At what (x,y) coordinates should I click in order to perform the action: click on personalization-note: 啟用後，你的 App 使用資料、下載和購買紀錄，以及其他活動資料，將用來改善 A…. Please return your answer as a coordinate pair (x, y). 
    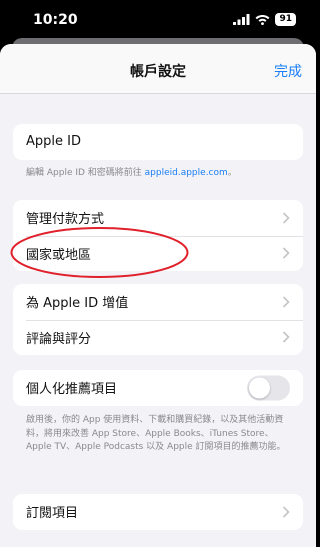
    Looking at the image, I should click on (156, 433).